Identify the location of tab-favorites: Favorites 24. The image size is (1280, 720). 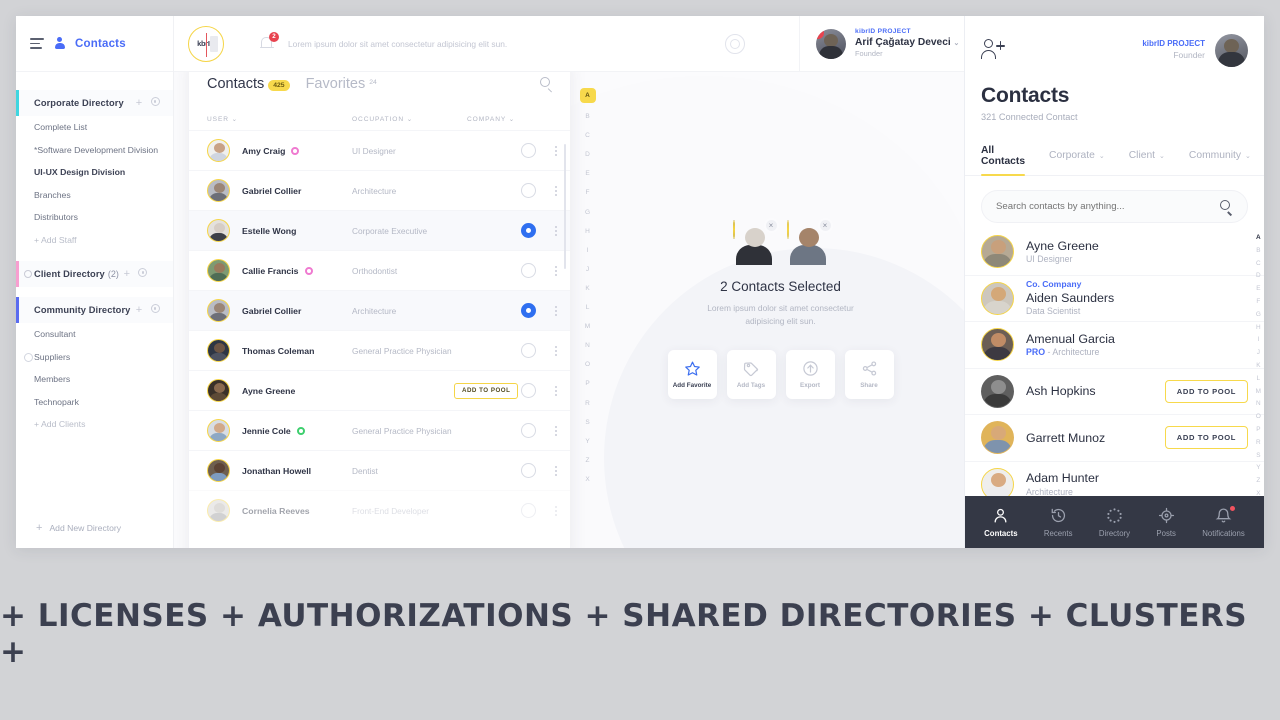
(341, 84).